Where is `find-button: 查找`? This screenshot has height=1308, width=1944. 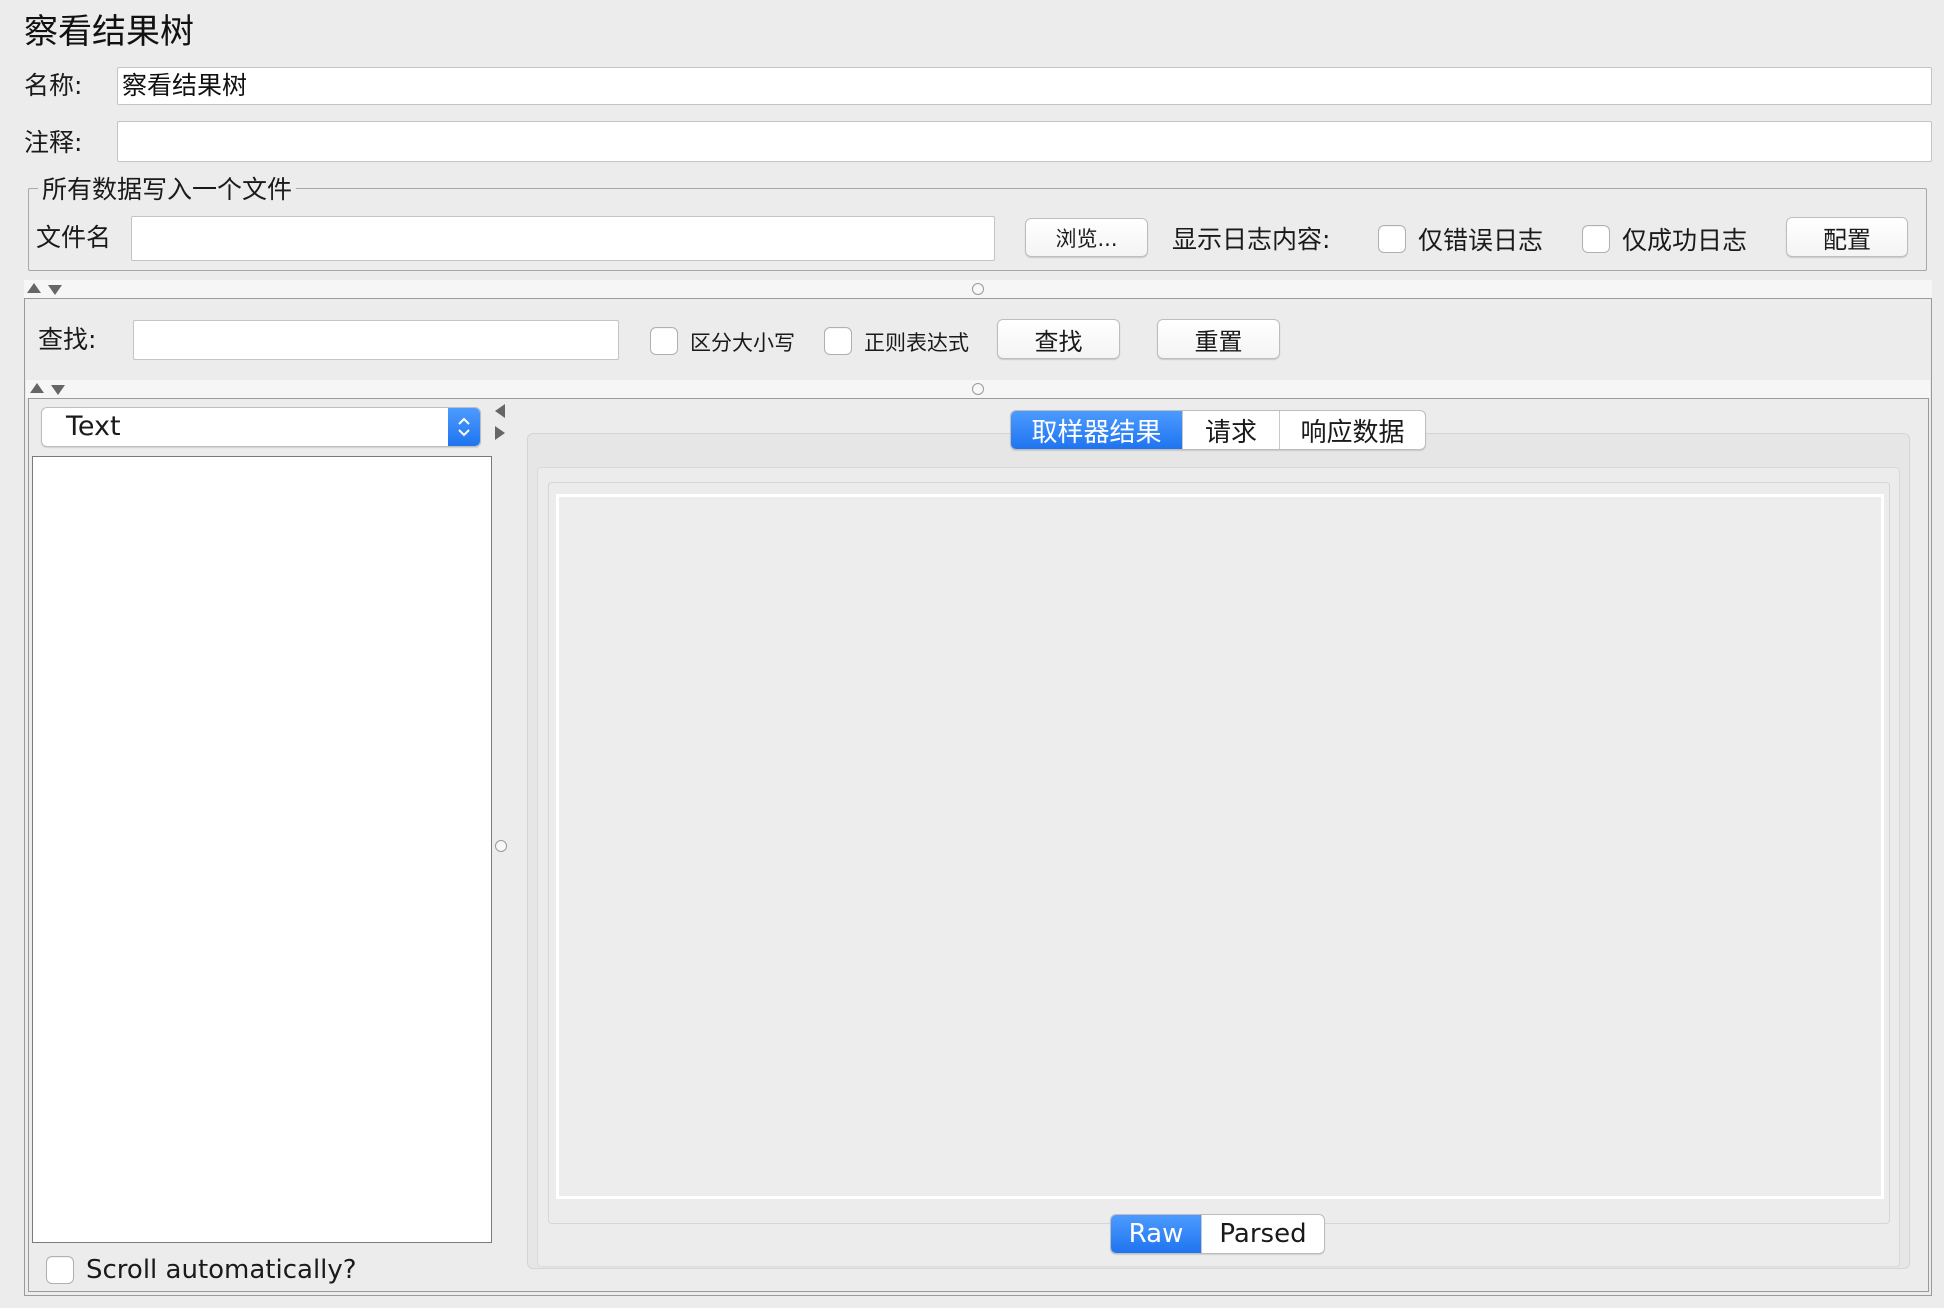
find-button: 查找 is located at coordinates (1058, 339).